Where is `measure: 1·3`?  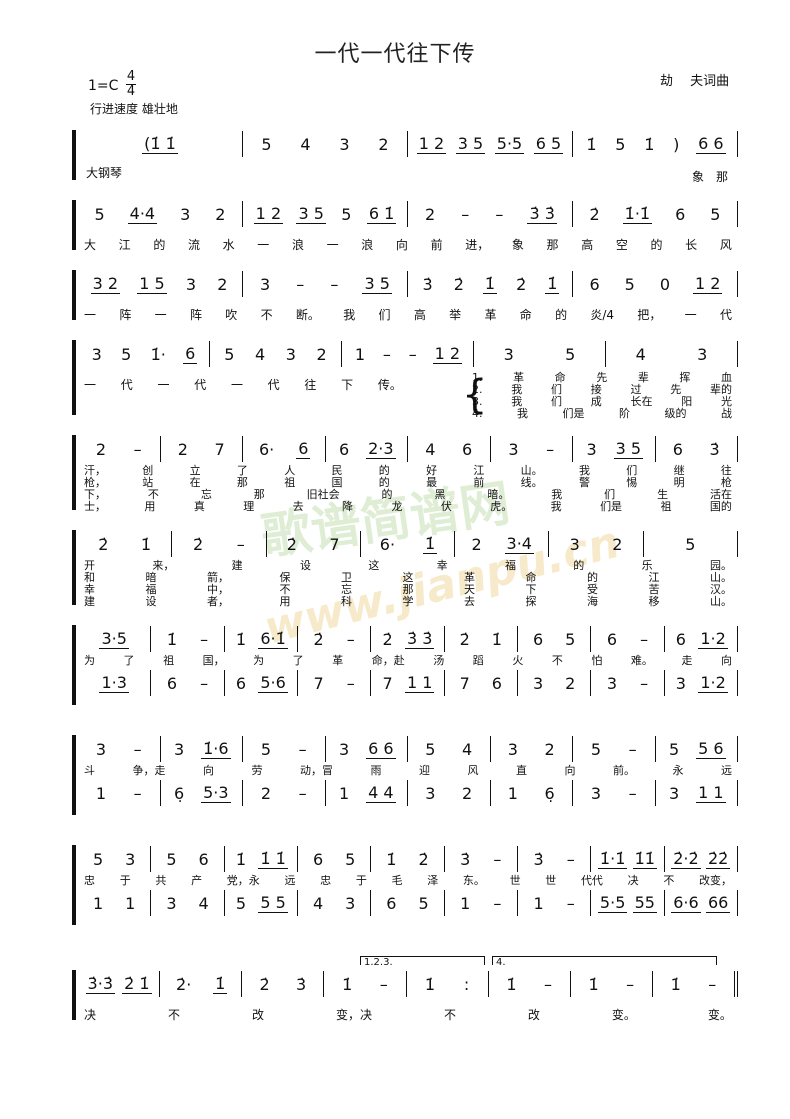
measure: 1·3 is located at coordinates (115, 683).